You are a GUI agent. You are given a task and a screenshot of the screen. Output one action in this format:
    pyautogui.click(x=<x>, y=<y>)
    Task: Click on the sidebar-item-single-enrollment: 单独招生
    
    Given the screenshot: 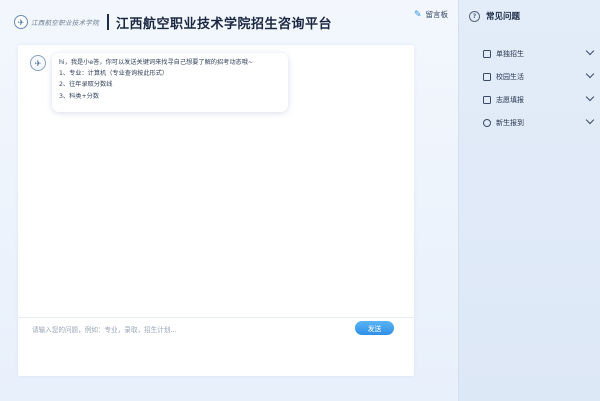 What is the action you would take?
    pyautogui.click(x=539, y=53)
    